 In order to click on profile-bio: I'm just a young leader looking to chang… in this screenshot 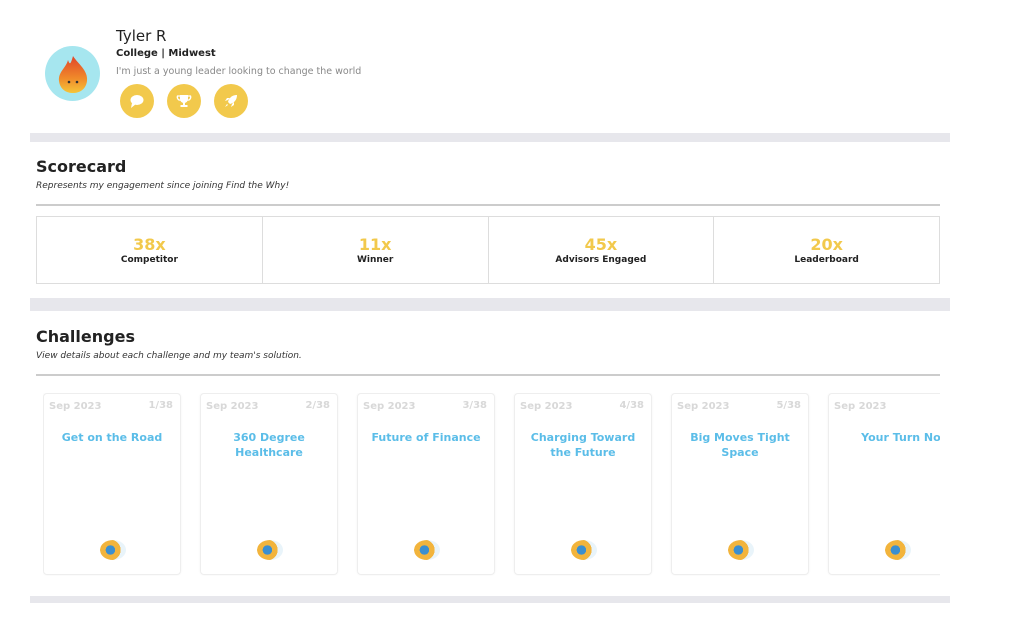, I will do `click(239, 71)`.